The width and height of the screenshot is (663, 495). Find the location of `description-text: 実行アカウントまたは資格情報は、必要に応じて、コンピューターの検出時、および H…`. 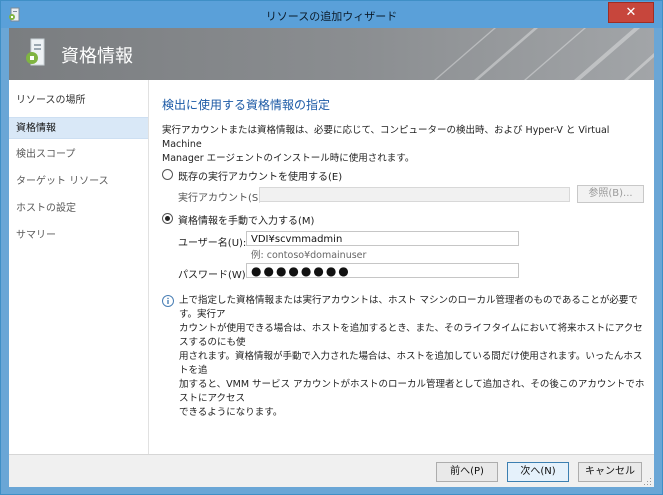

description-text: 実行アカウントまたは資格情報は、必要に応じて、コンピューターの検出時、および H… is located at coordinates (402, 145).